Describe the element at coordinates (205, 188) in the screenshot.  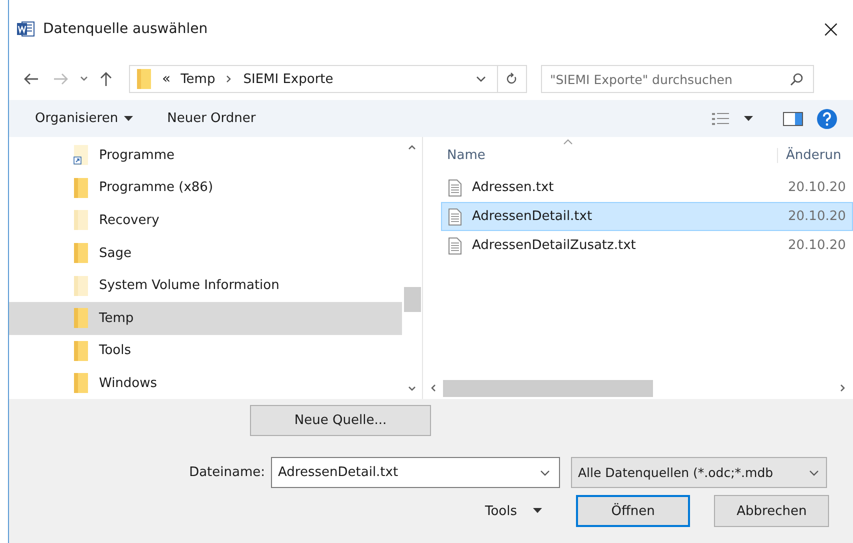
I see `folder-tree-item: Programme (x86)` at that location.